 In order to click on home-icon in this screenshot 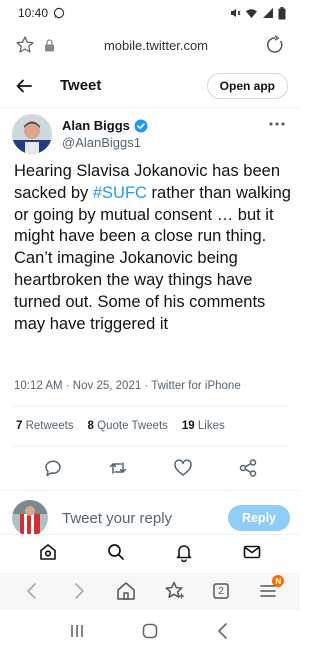, I will do `click(48, 552)`.